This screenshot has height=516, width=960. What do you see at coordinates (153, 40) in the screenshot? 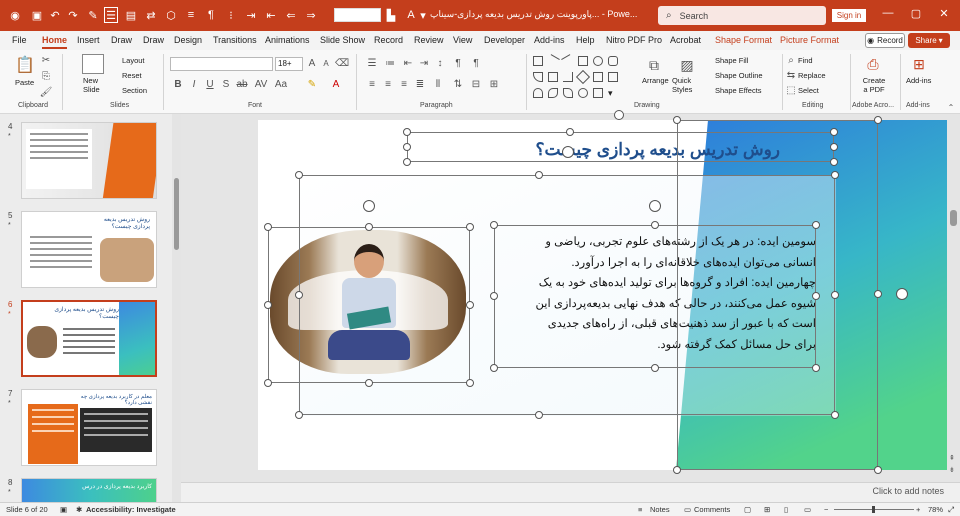
I see `tab-draw-2: Draw` at bounding box center [153, 40].